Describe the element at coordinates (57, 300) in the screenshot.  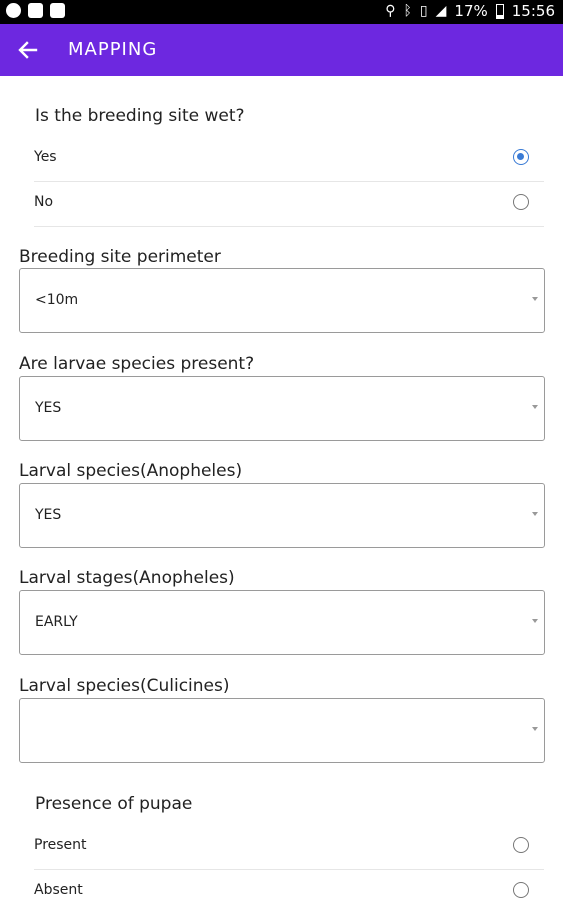
I see `select-value: <10m` at that location.